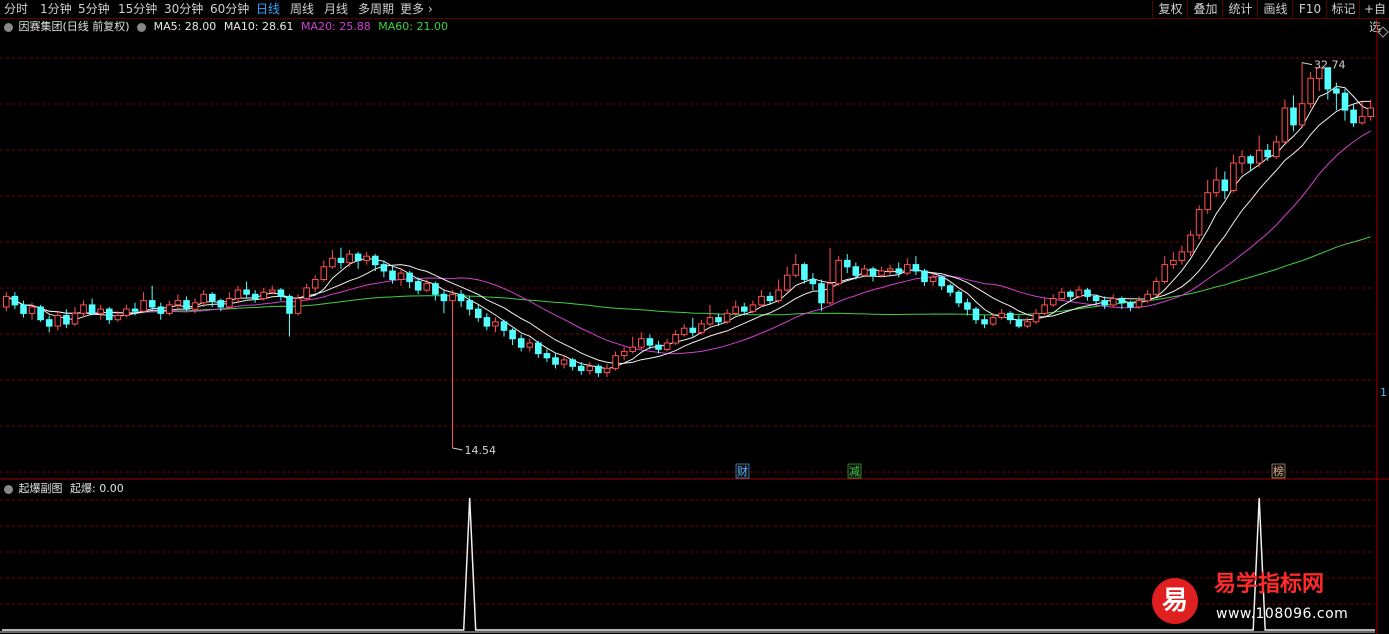 Image resolution: width=1389 pixels, height=634 pixels. I want to click on watermark-url: www.108096.com, so click(1282, 614).